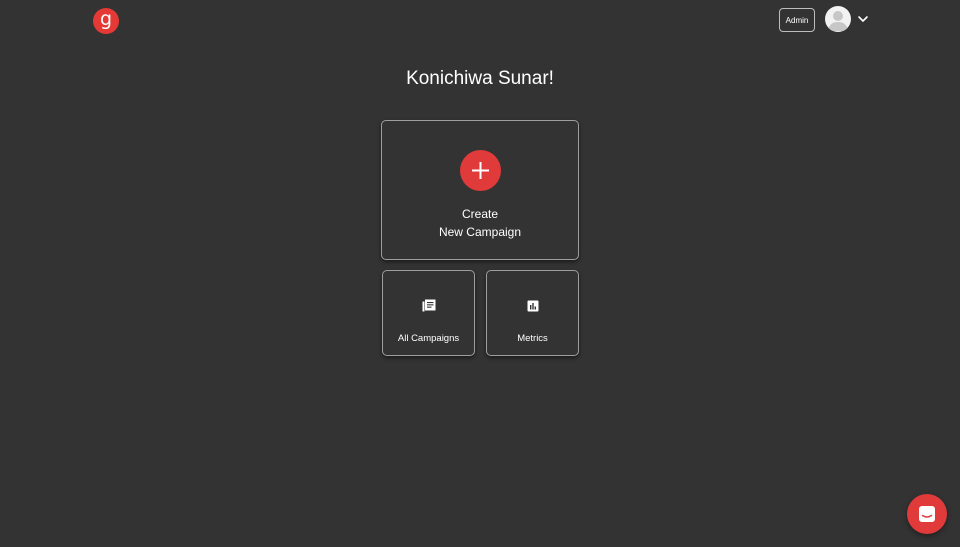 This screenshot has width=960, height=547. What do you see at coordinates (480, 170) in the screenshot?
I see `plus-icon` at bounding box center [480, 170].